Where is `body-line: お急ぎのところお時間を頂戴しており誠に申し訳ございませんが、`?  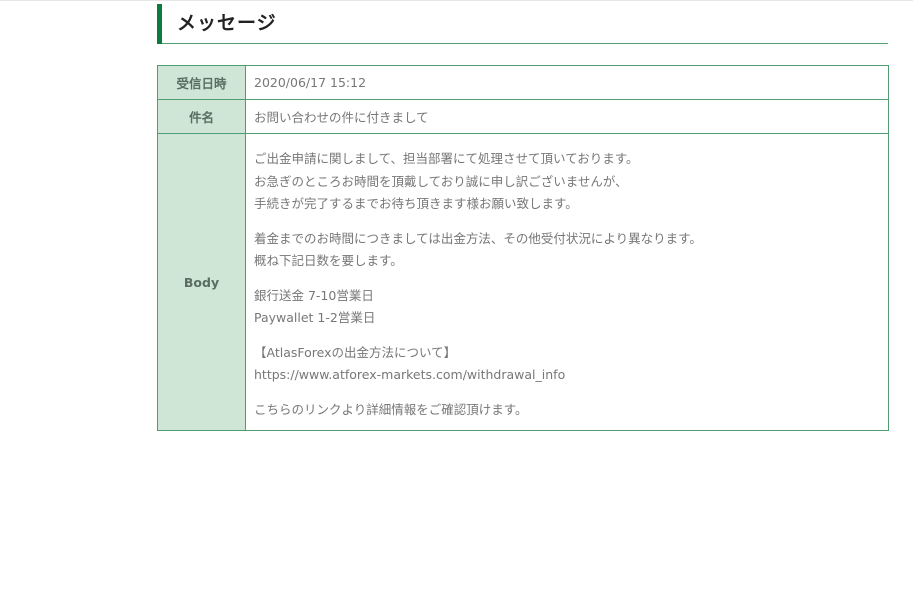 body-line: お急ぎのところお時間を頂戴しており誠に申し訳ございませんが、 is located at coordinates (441, 181).